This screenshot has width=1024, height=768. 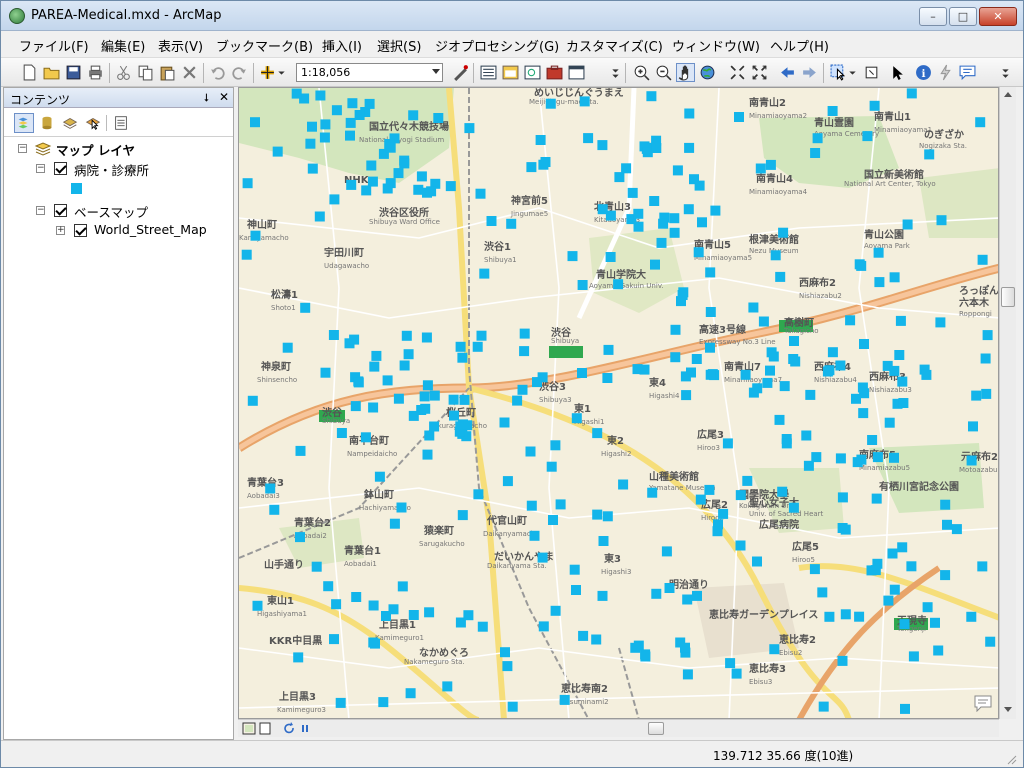 What do you see at coordinates (267, 72) in the screenshot?
I see `add-data-icon` at bounding box center [267, 72].